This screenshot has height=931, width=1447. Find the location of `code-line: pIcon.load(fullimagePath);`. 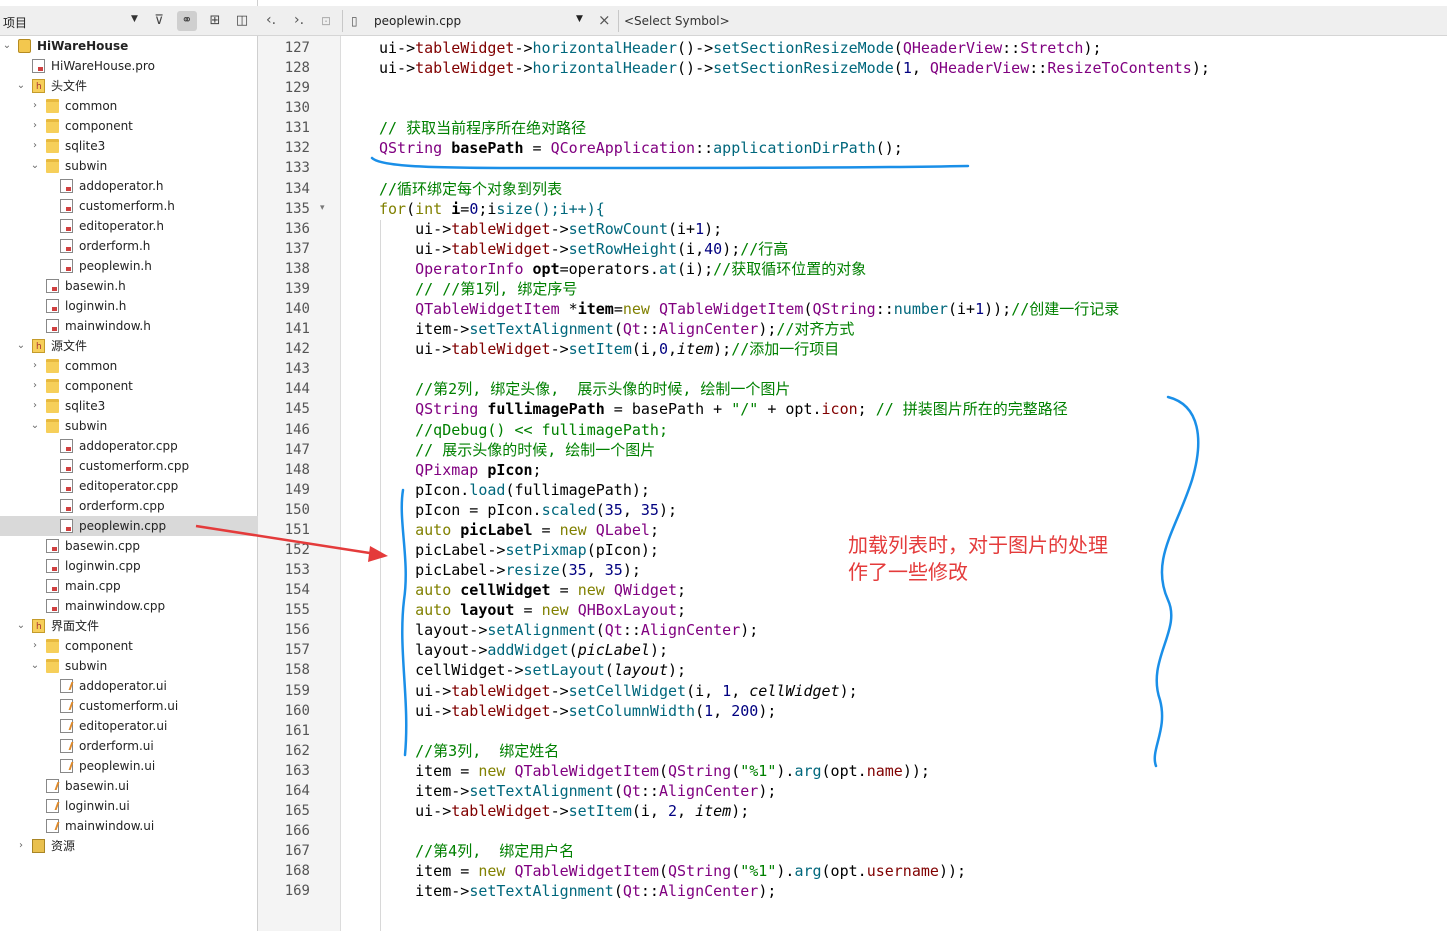

code-line: pIcon.load(fullimagePath); is located at coordinates (514, 490).